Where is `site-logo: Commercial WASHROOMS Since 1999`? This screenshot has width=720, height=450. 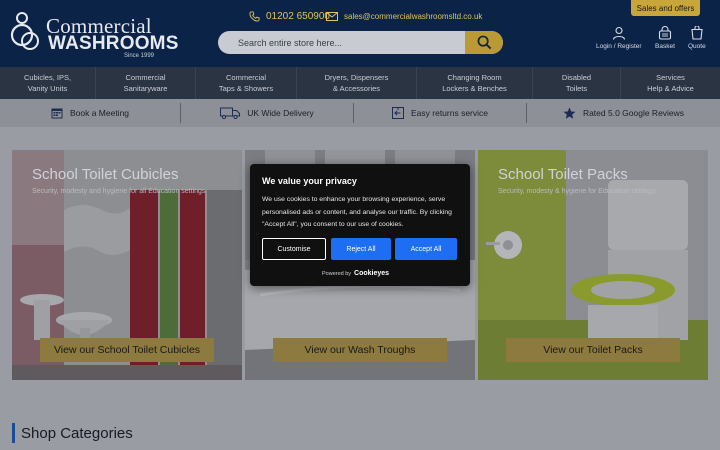 site-logo: Commercial WASHROOMS Since 1999 is located at coordinates (94, 34).